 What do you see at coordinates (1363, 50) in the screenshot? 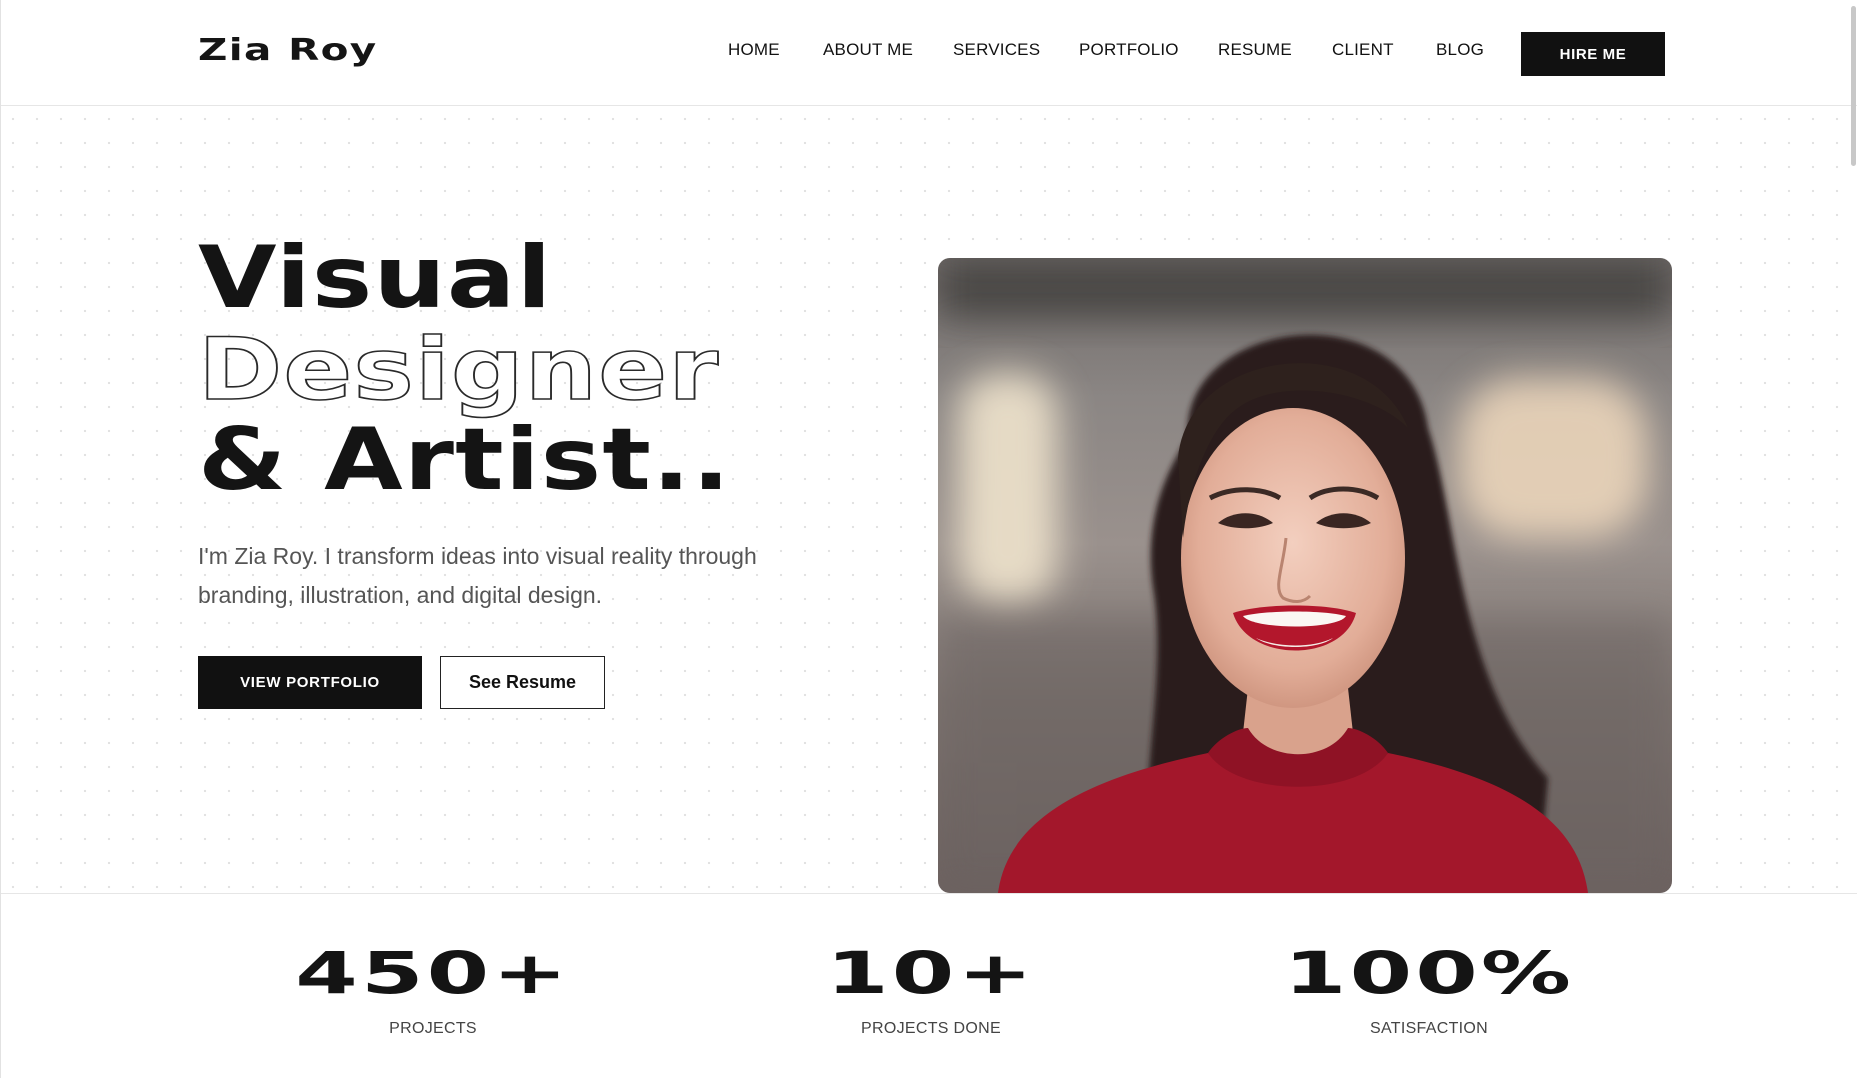
I see `nav-item-client: CLIENT` at bounding box center [1363, 50].